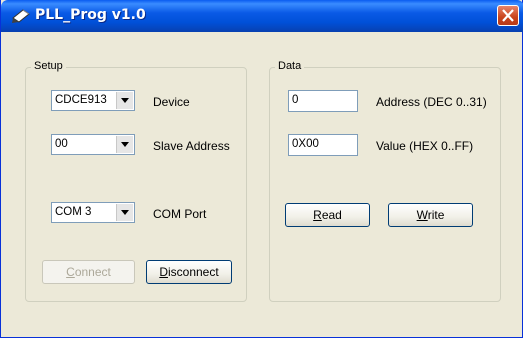  I want to click on disconnect-button-key: D, so click(163, 272).